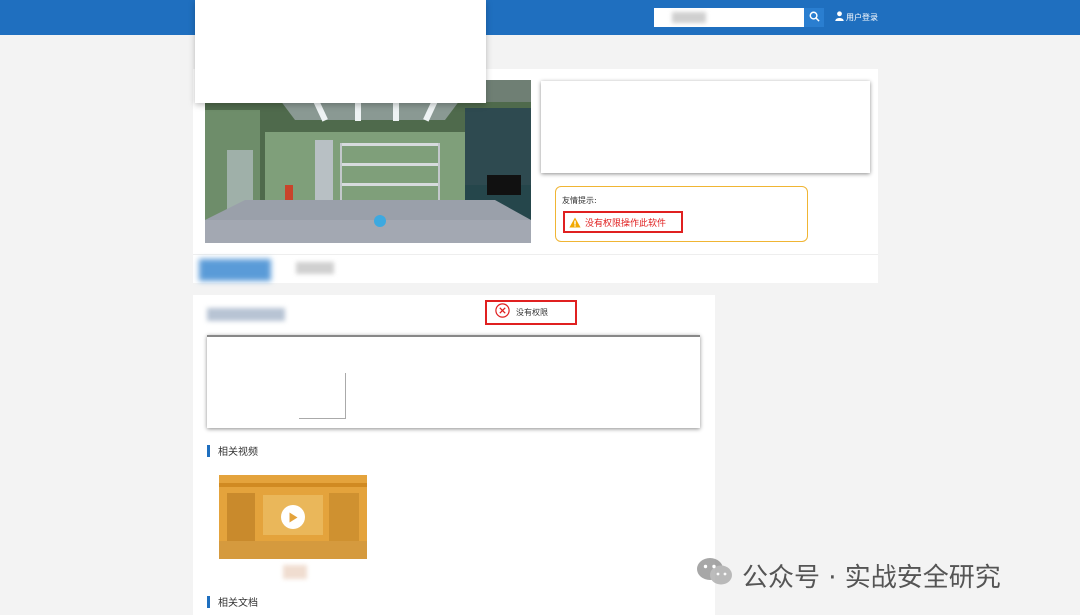 The image size is (1080, 615). What do you see at coordinates (502, 312) in the screenshot?
I see `close-circle-icon` at bounding box center [502, 312].